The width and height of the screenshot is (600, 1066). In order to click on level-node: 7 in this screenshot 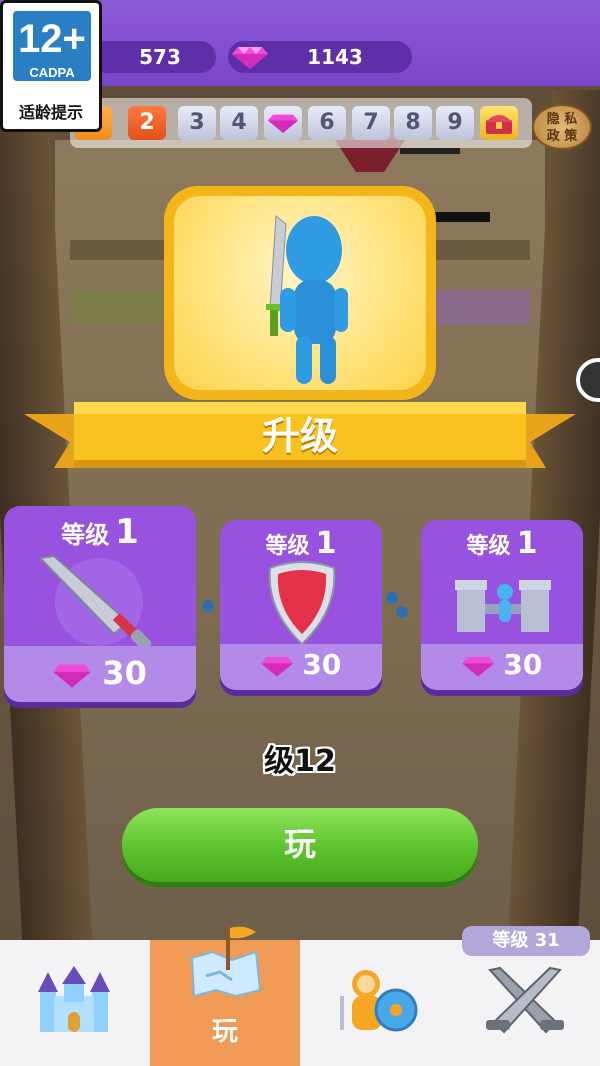, I will do `click(371, 123)`.